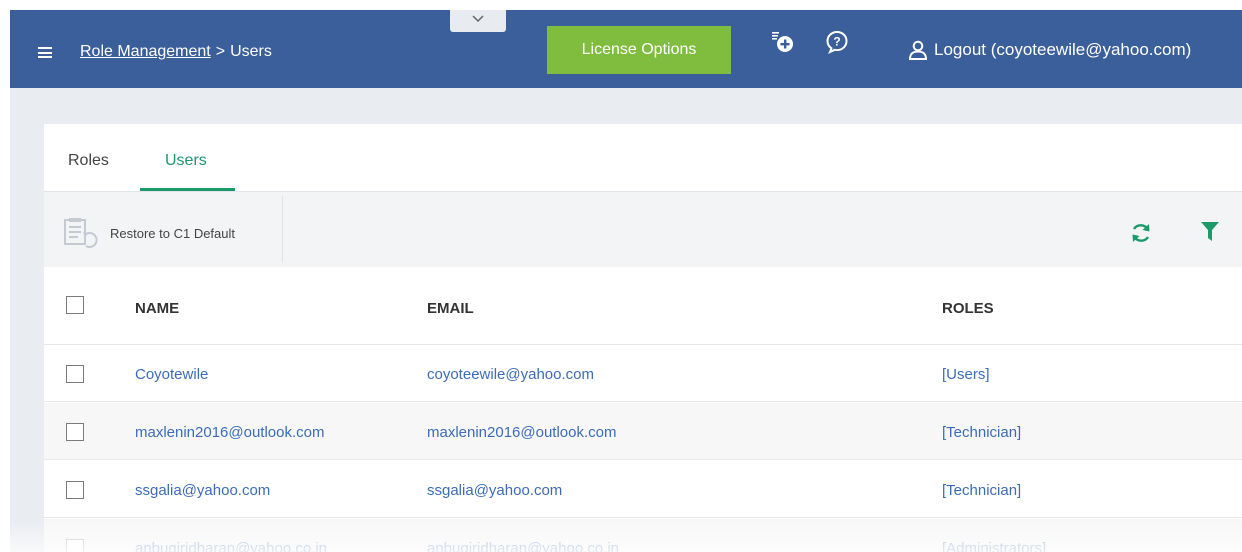  I want to click on table-row: Coyotewile coyoteewile@yahoo.com [Users], so click(643, 373).